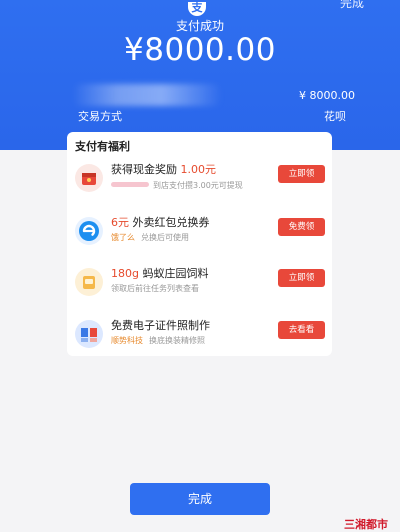 This screenshot has height=532, width=400. Describe the element at coordinates (160, 222) in the screenshot. I see `benefit-title: 6元 外卖红包兑换券` at that location.